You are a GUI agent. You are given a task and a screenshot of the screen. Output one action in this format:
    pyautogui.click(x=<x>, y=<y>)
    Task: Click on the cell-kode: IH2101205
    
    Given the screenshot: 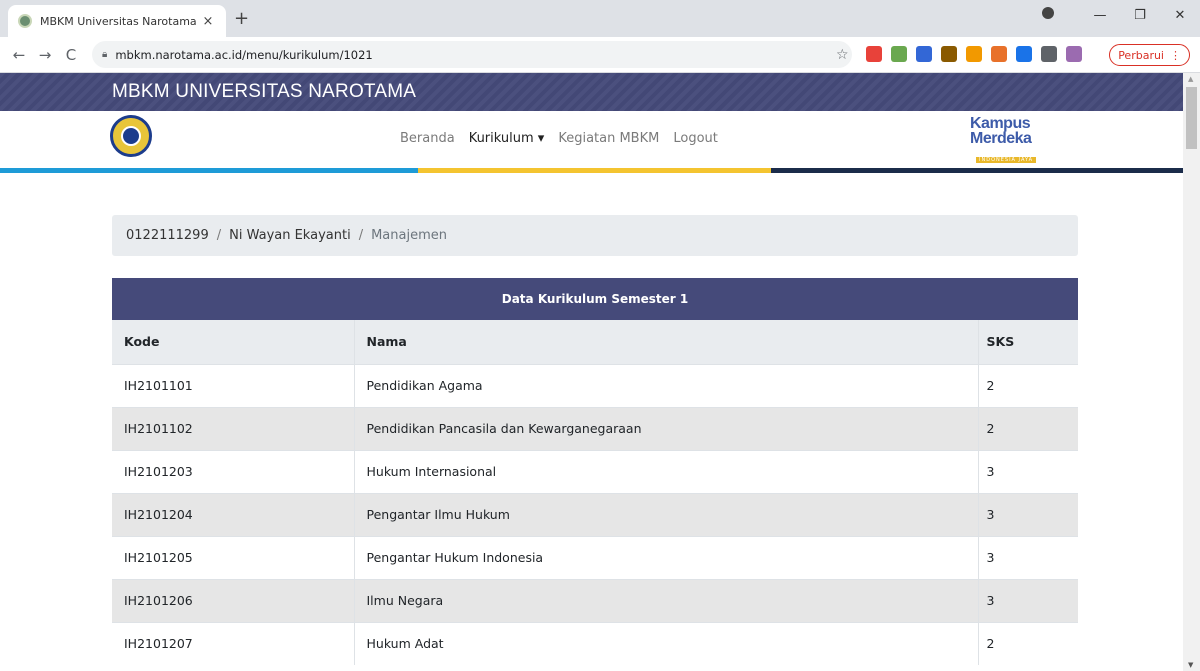 What is the action you would take?
    pyautogui.click(x=233, y=557)
    